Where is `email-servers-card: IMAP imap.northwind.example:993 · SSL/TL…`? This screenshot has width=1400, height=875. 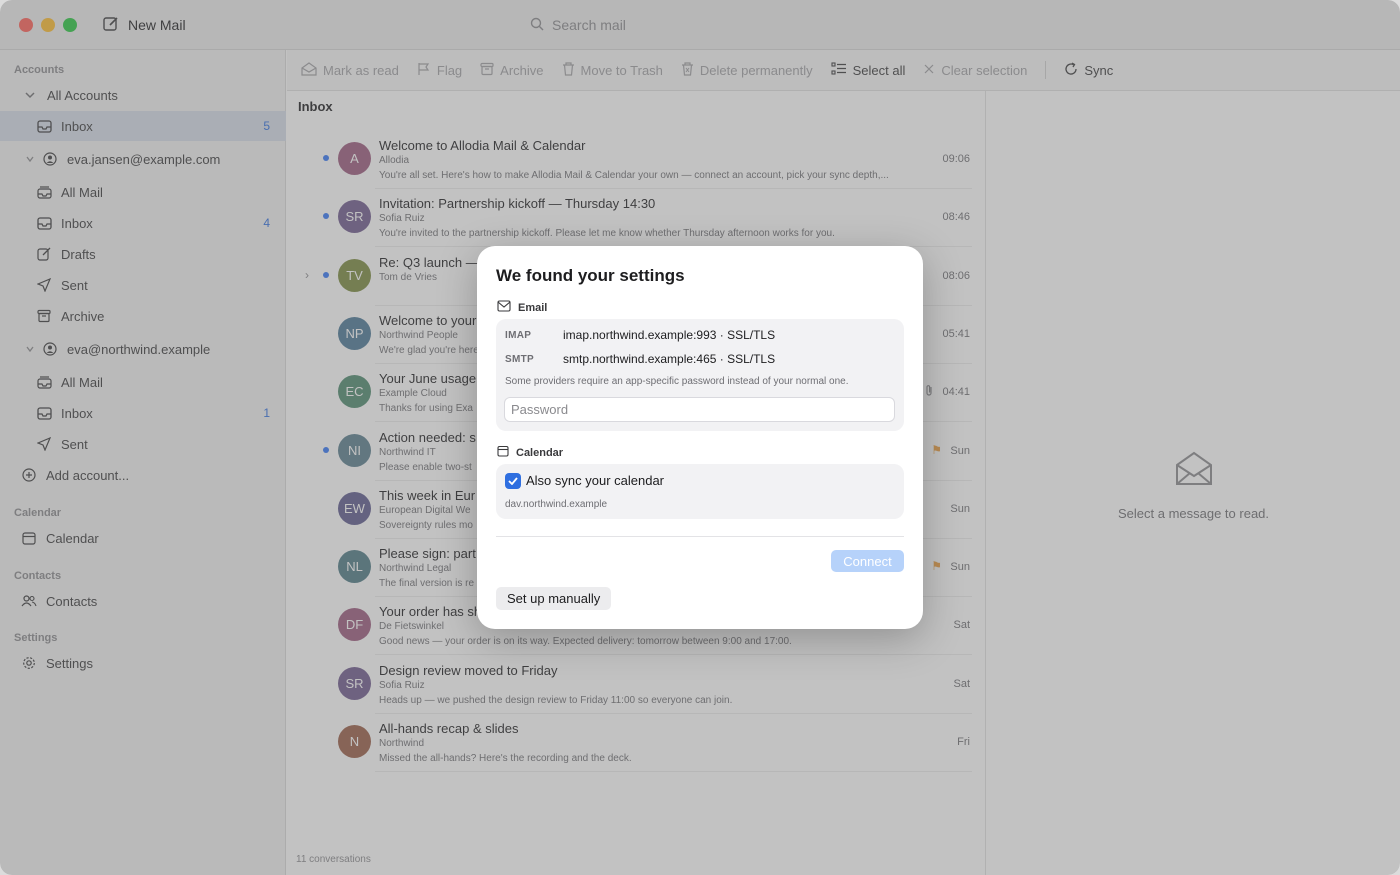 email-servers-card: IMAP imap.northwind.example:993 · SSL/TL… is located at coordinates (700, 375).